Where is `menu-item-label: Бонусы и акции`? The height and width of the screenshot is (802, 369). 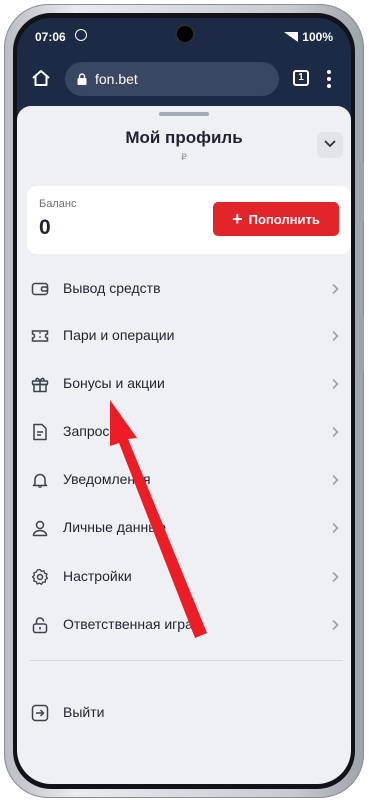
menu-item-label: Бонусы и акции is located at coordinates (114, 383).